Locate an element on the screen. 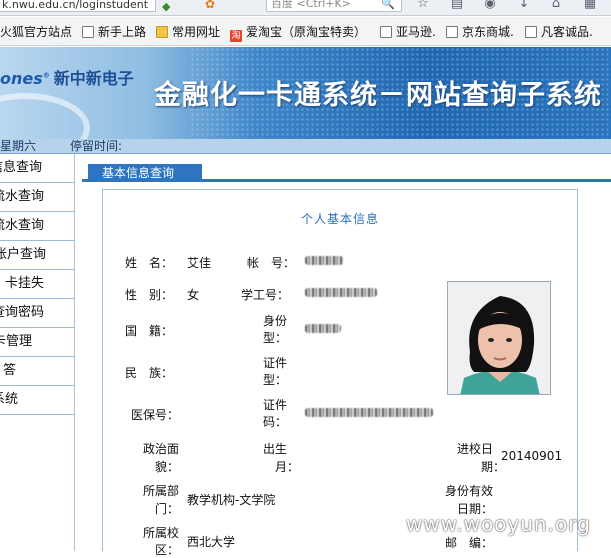 Image resolution: width=611 pixels, height=558 pixels. sidebar-item-query-password: 查询密码 is located at coordinates (37, 313).